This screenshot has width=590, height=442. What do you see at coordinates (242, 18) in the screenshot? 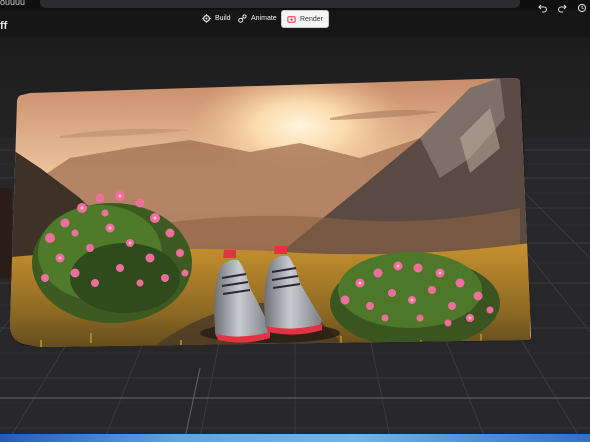
I see `animate-icon` at bounding box center [242, 18].